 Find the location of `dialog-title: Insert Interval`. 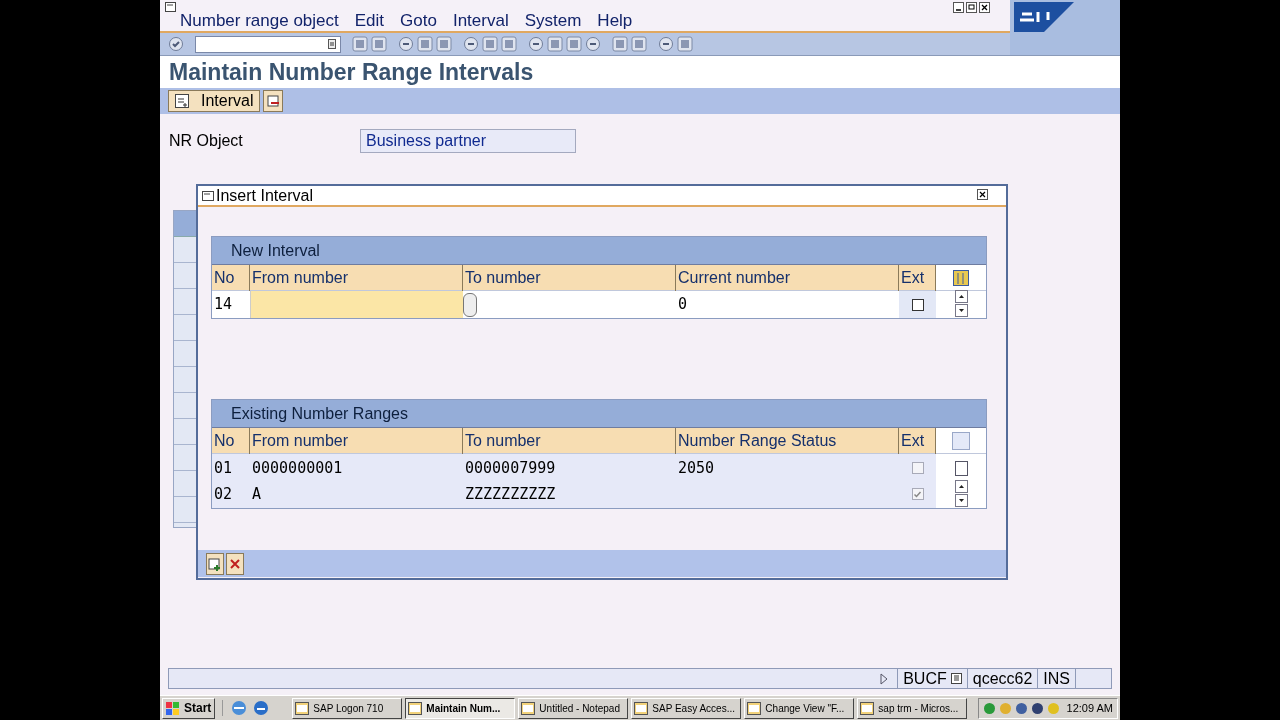

dialog-title: Insert Interval is located at coordinates (264, 195).